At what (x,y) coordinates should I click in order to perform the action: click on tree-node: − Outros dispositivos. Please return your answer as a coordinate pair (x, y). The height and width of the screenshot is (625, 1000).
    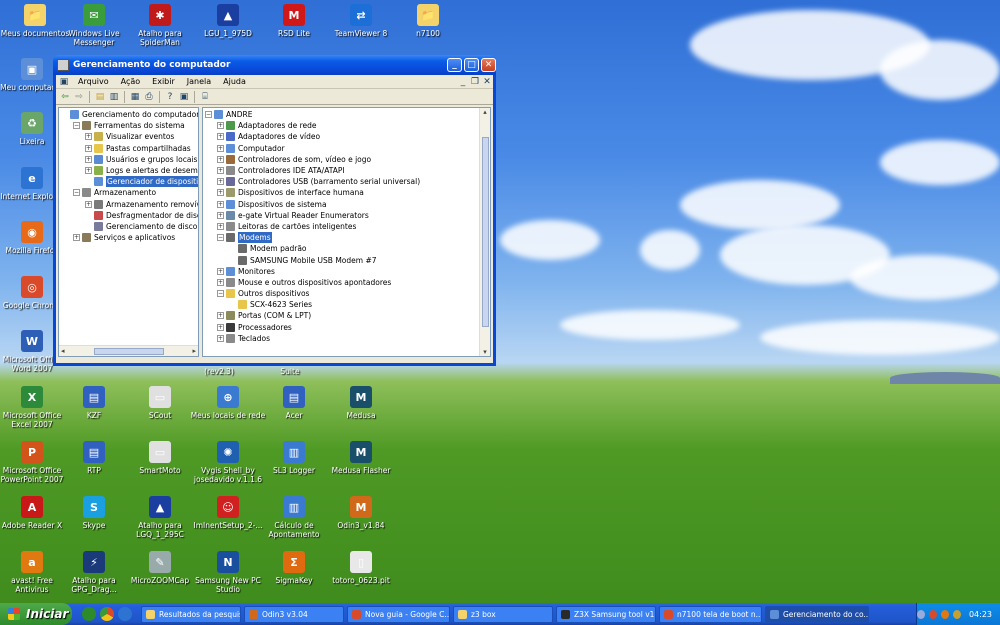
    Looking at the image, I should click on (347, 293).